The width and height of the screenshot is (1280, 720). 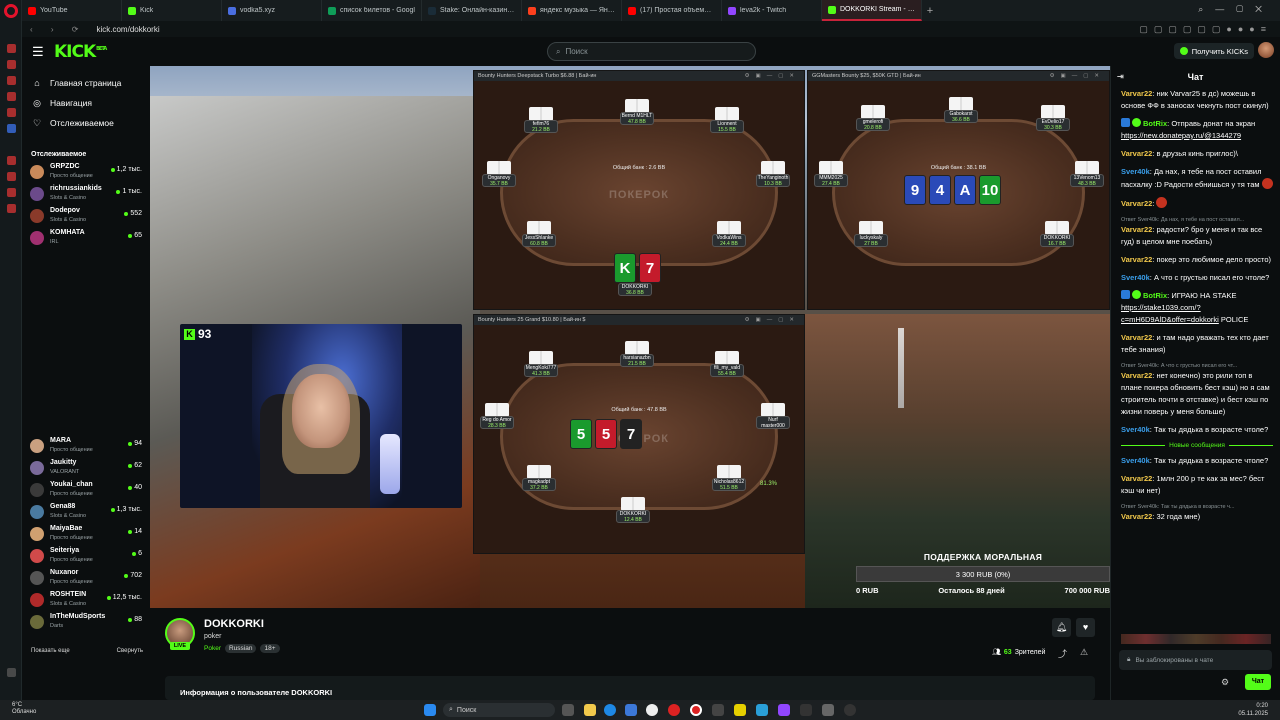 I want to click on taskbar-search: ⌕ Поиск, so click(x=499, y=710).